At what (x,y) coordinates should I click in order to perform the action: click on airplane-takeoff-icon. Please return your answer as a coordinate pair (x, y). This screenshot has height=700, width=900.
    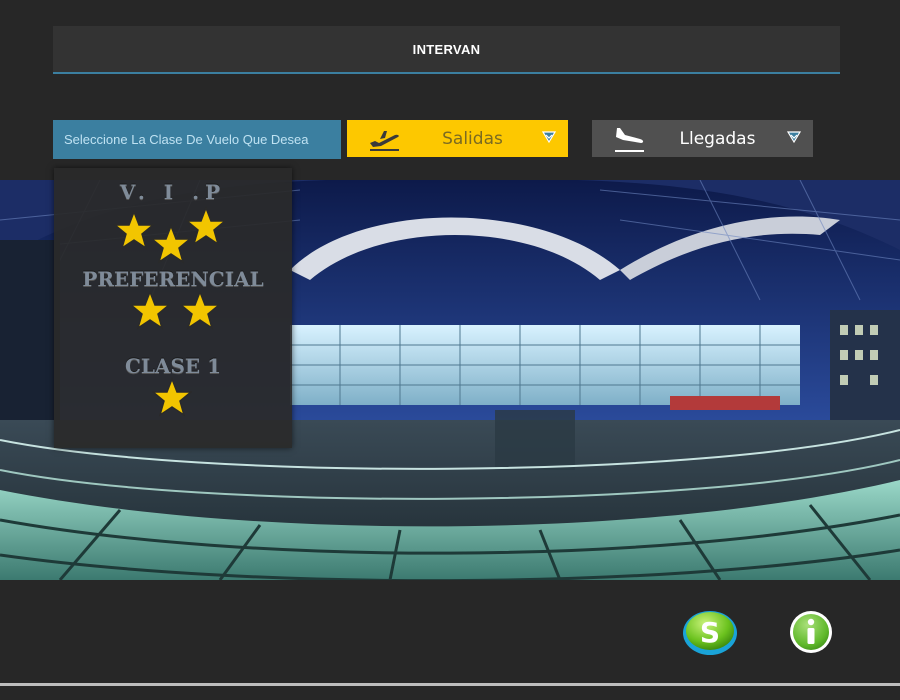
    Looking at the image, I should click on (384, 141).